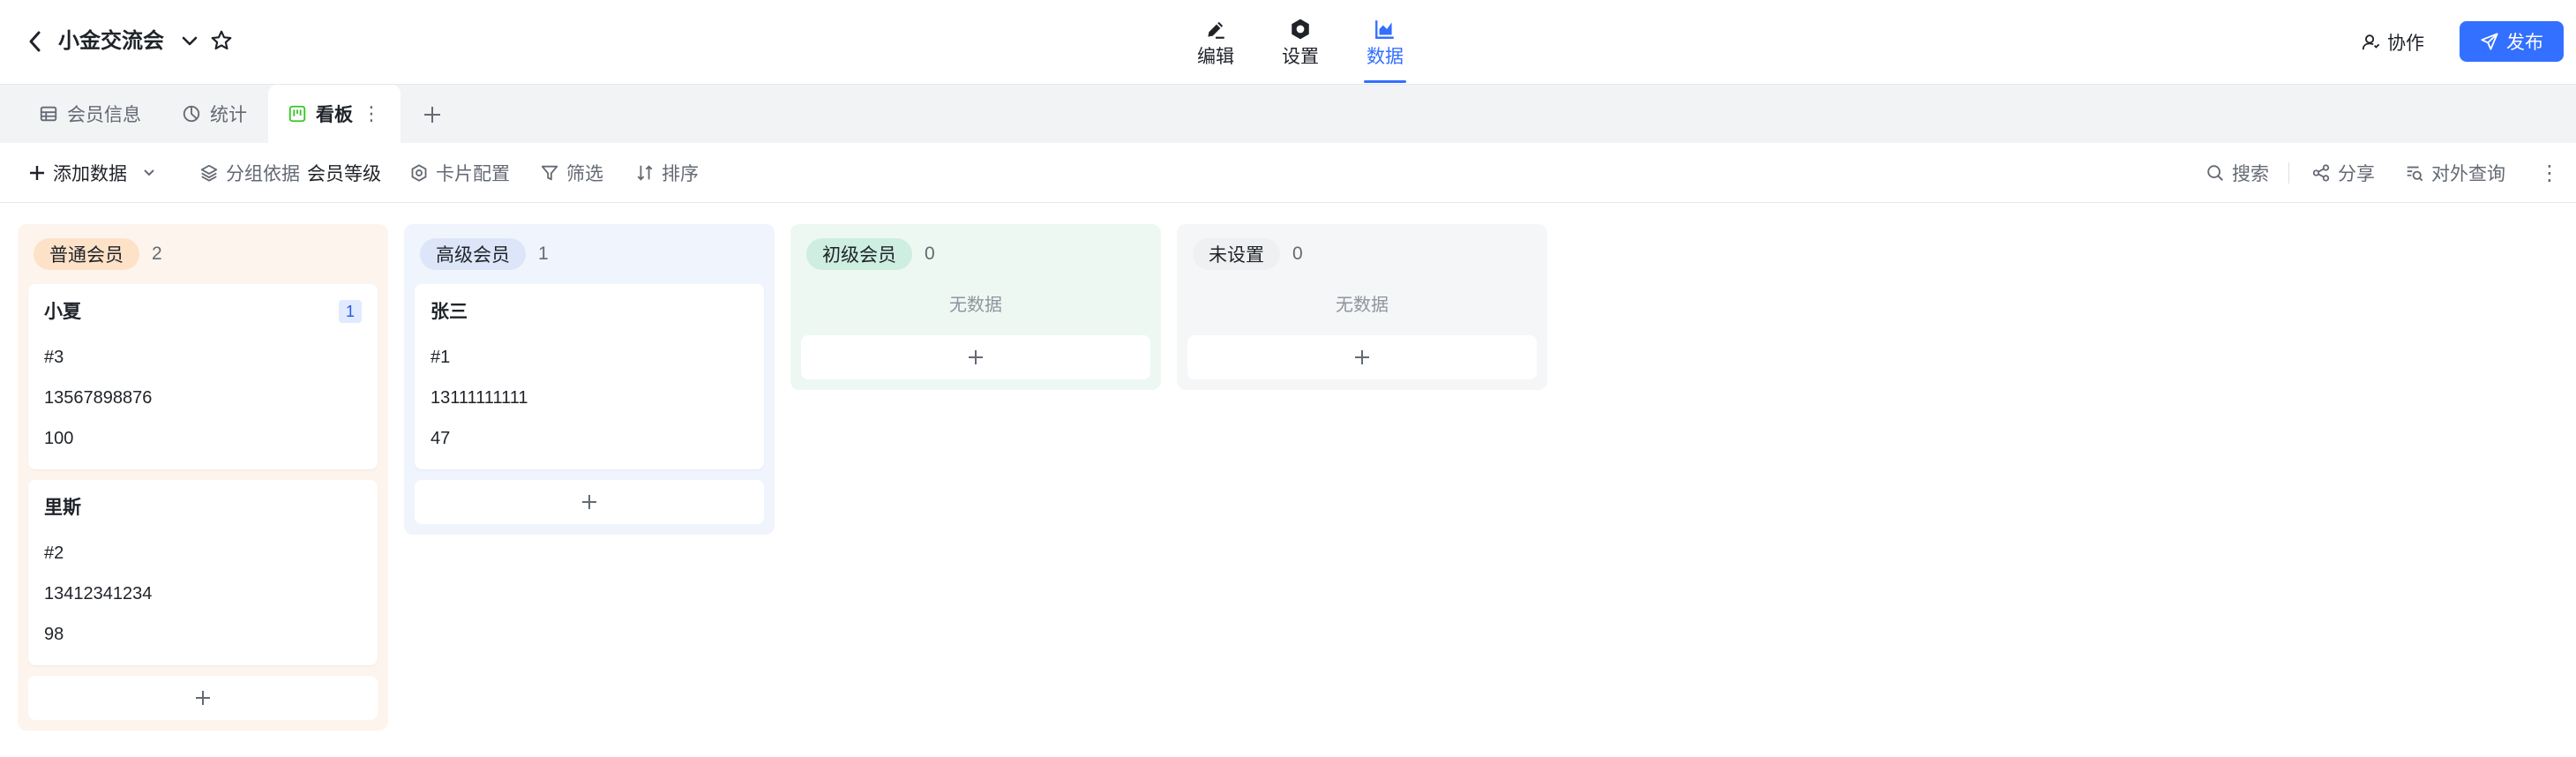 This screenshot has height=757, width=2576. I want to click on add-view-button, so click(433, 114).